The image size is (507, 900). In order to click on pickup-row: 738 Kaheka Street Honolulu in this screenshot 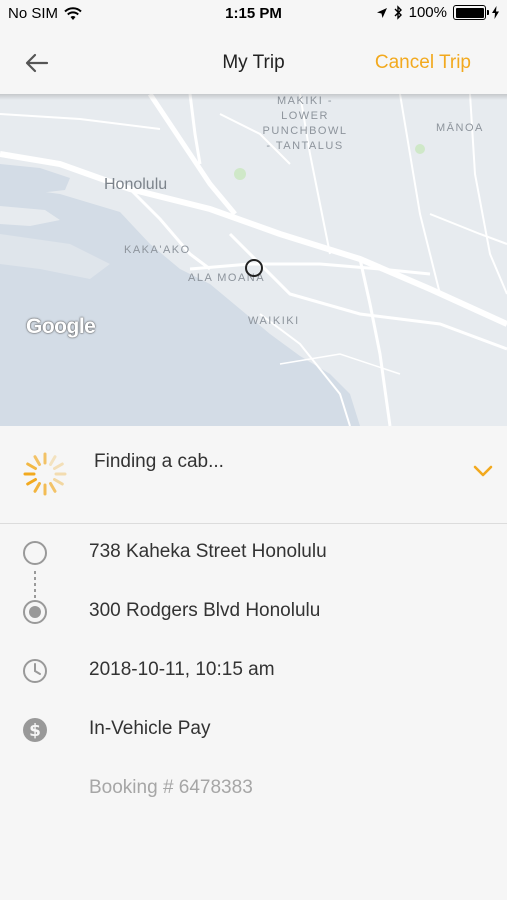, I will do `click(253, 554)`.